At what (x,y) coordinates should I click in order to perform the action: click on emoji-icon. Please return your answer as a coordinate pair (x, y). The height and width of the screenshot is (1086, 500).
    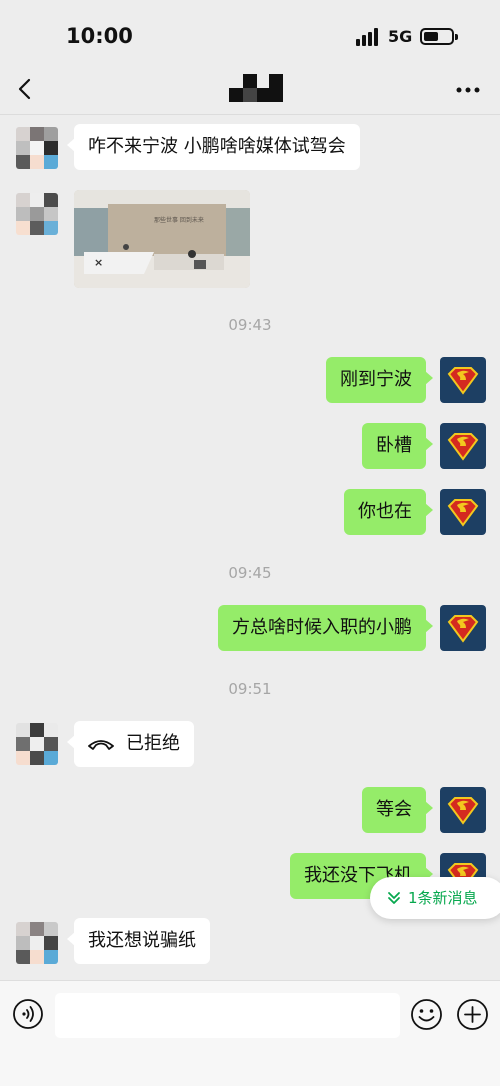
    Looking at the image, I should click on (426, 1014).